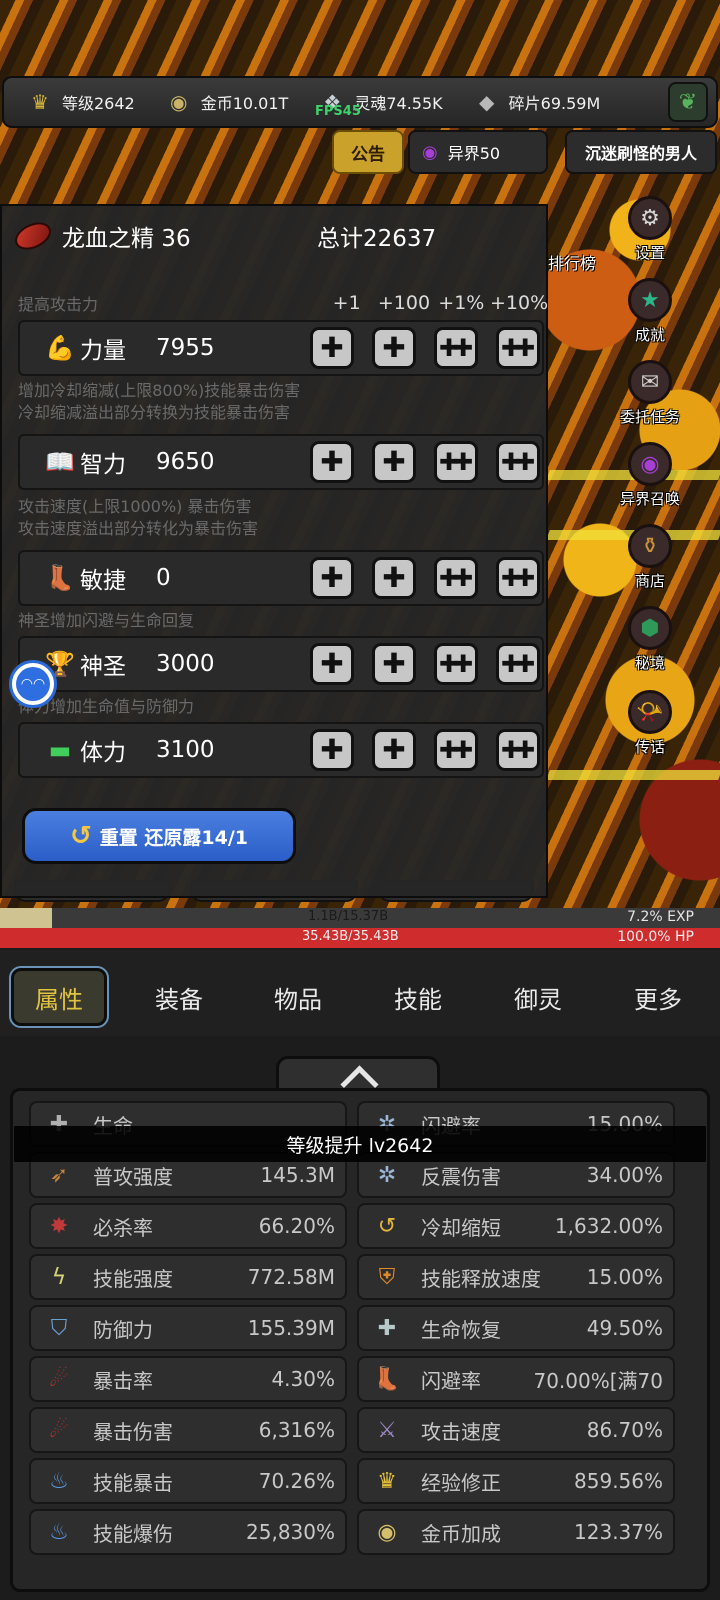 The image size is (720, 1600). I want to click on stat-value: 49.50%, so click(624, 1328).